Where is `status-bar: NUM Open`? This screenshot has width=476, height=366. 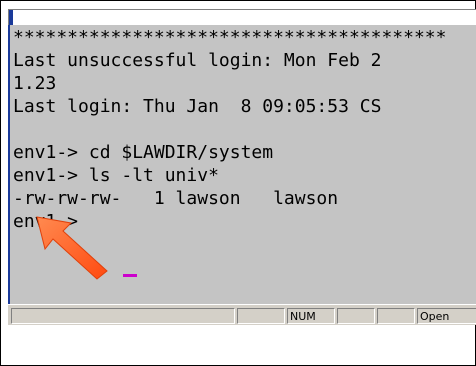
status-bar: NUM Open is located at coordinates (242, 314).